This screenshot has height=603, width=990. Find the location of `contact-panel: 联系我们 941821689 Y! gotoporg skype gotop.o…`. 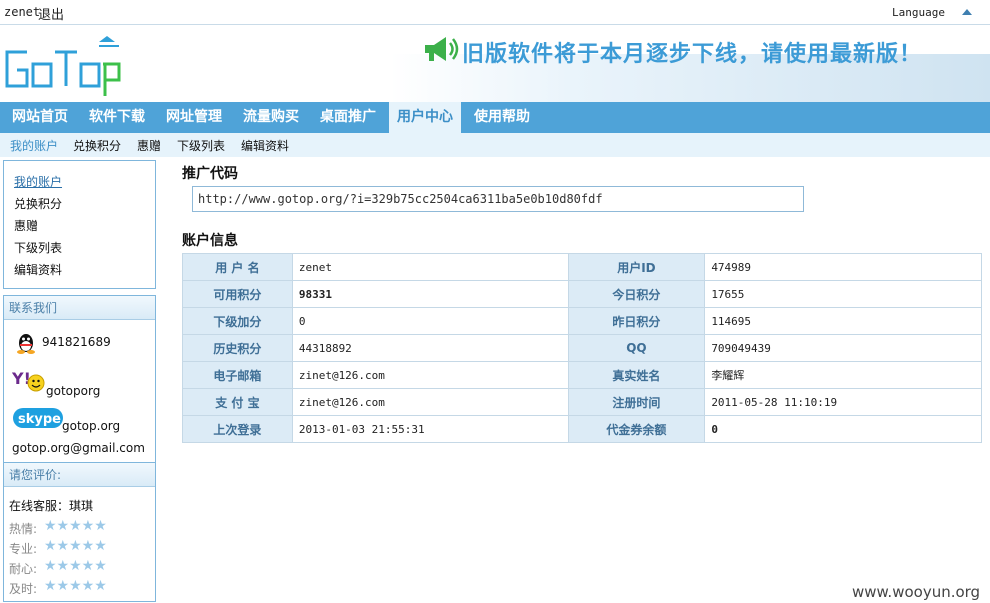

contact-panel: 联系我们 941821689 Y! gotoporg skype gotop.o… is located at coordinates (79, 390).